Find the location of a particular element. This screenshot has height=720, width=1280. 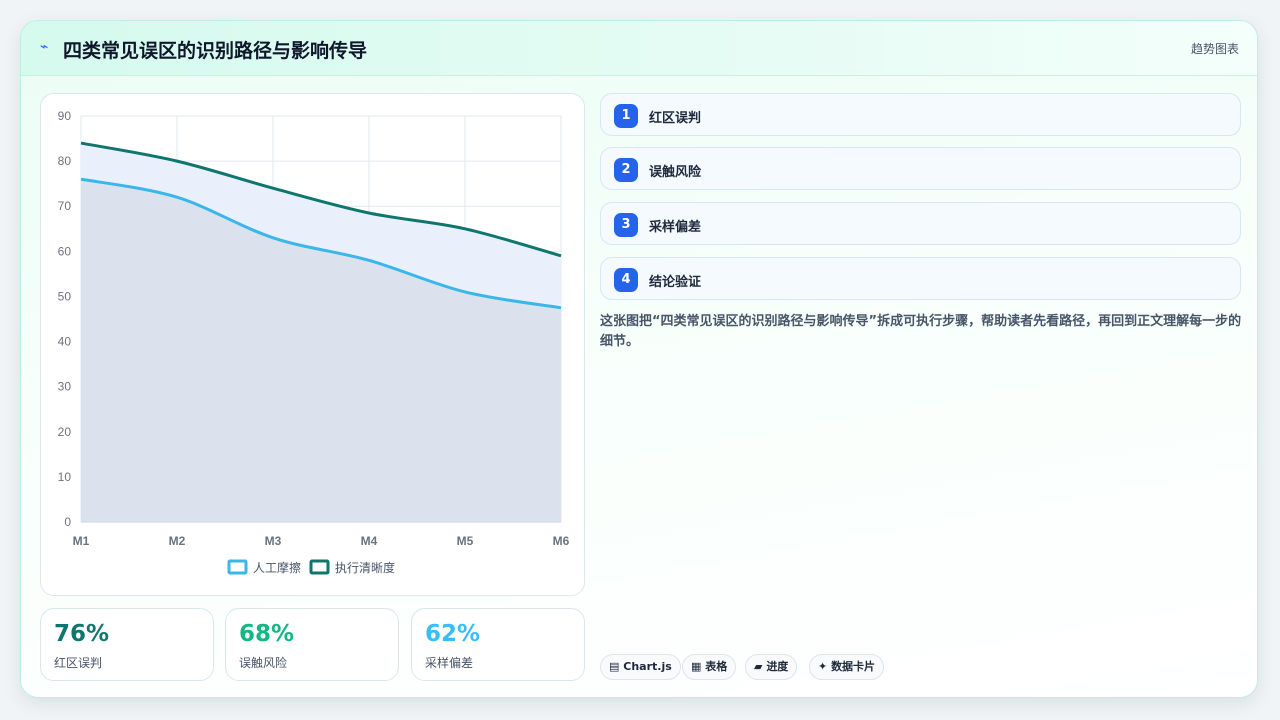

x-tick-label: M1 is located at coordinates (81, 541).